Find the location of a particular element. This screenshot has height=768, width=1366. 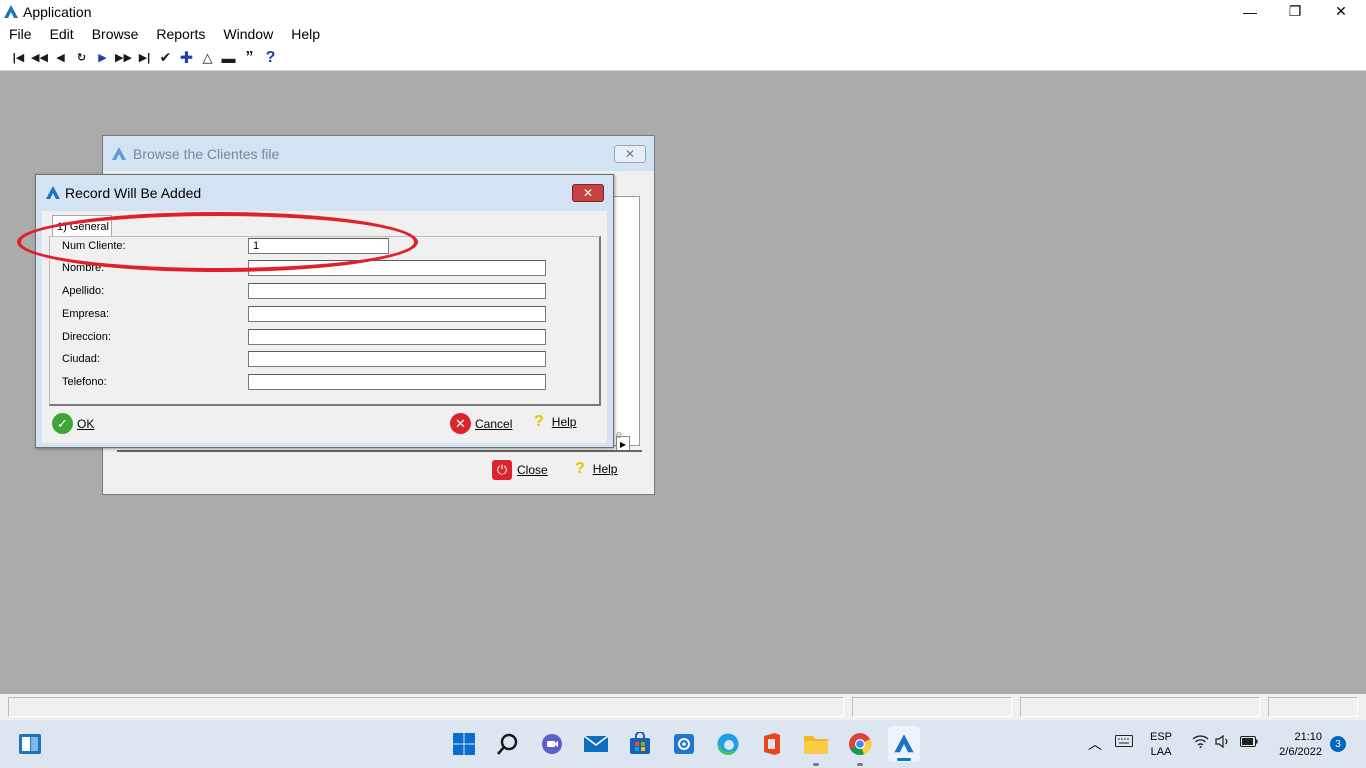

browse-help-button: ? Help is located at coordinates (596, 469).